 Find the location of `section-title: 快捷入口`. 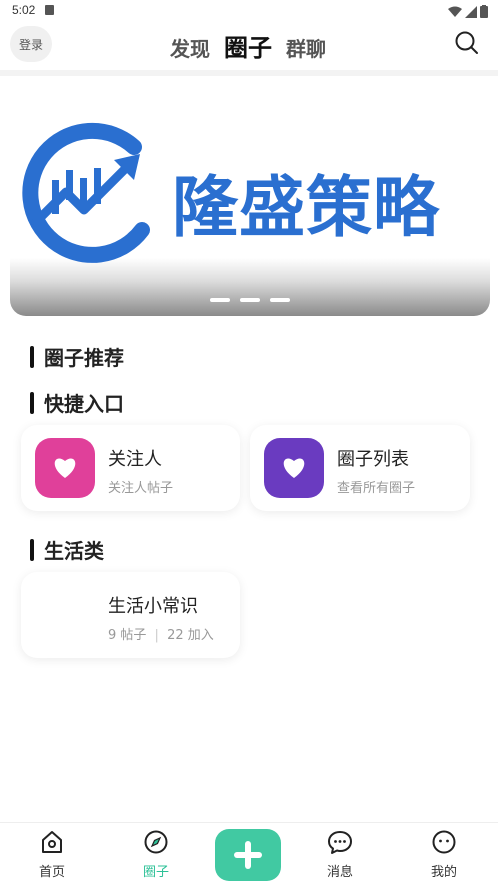

section-title: 快捷入口 is located at coordinates (84, 404).